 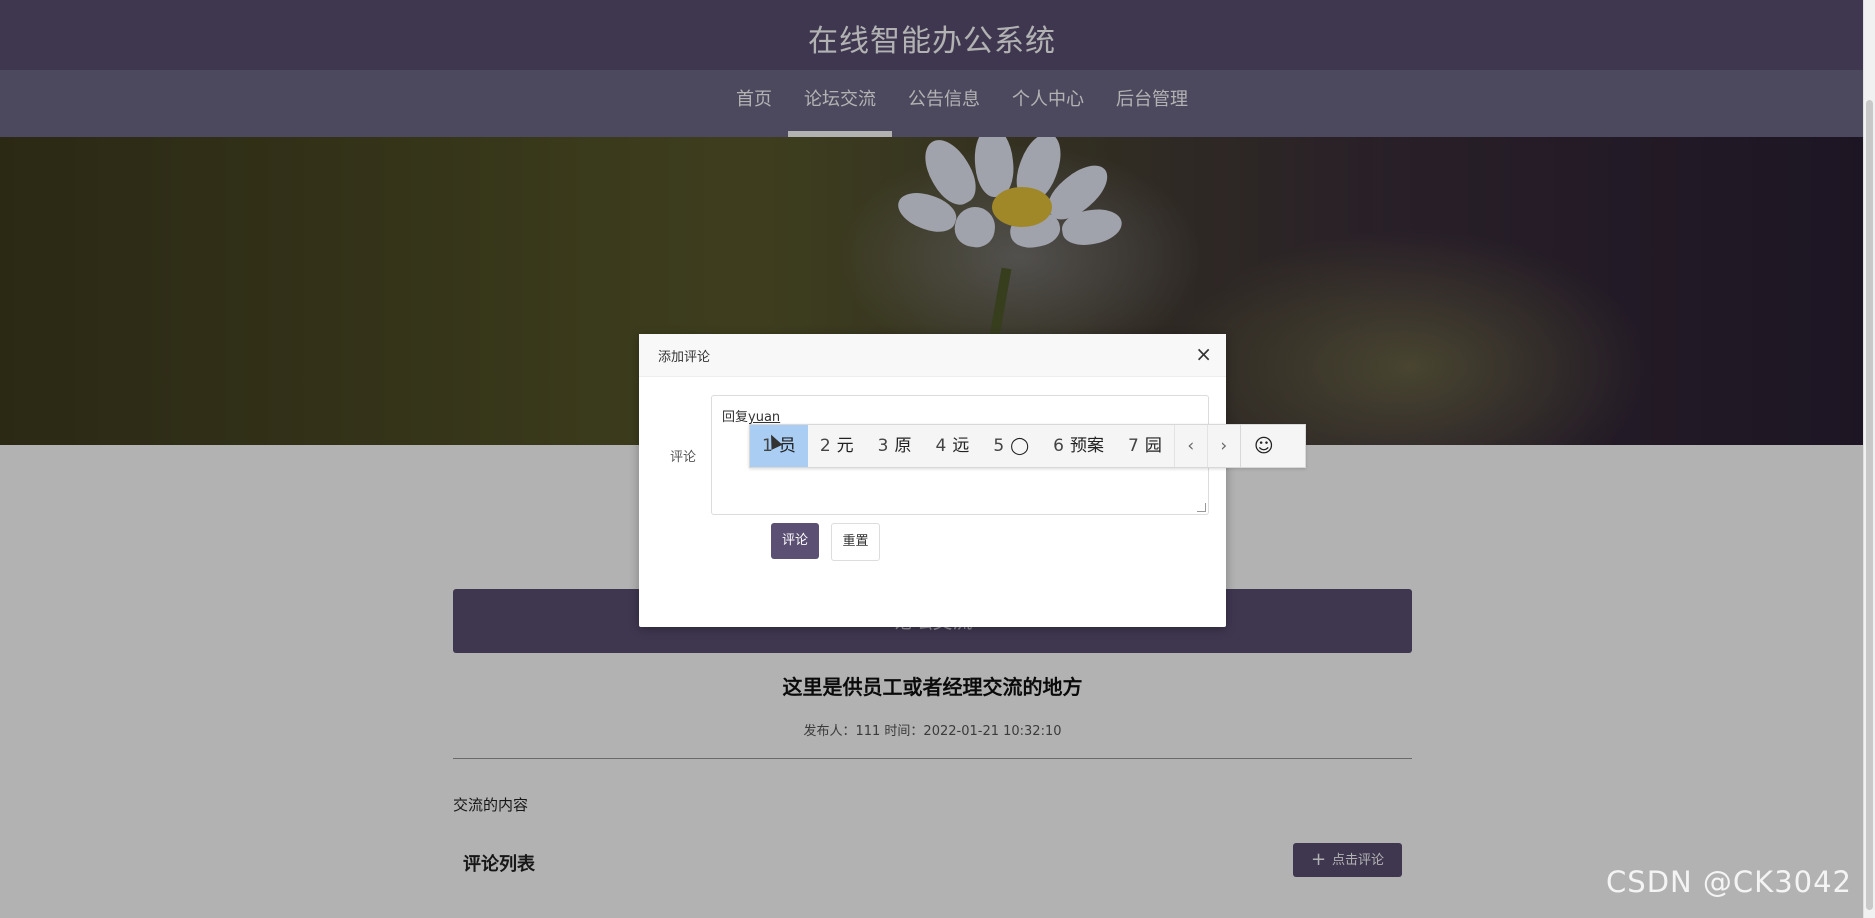 What do you see at coordinates (1190, 446) in the screenshot?
I see `chevron-left-icon: ‹` at bounding box center [1190, 446].